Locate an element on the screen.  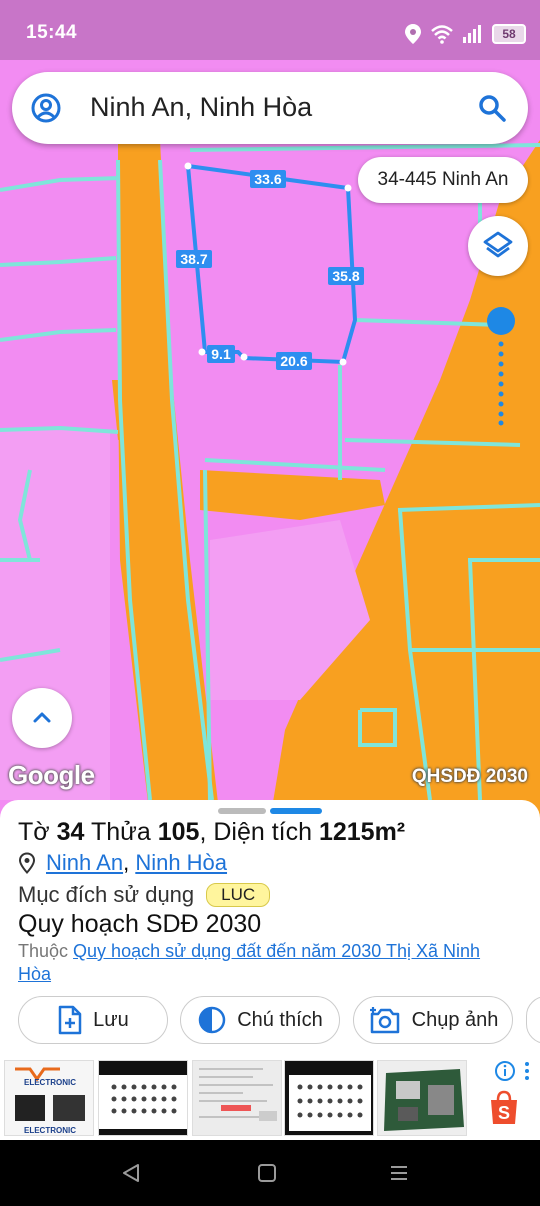
legend-button: Chú thích is located at coordinates (260, 1020).